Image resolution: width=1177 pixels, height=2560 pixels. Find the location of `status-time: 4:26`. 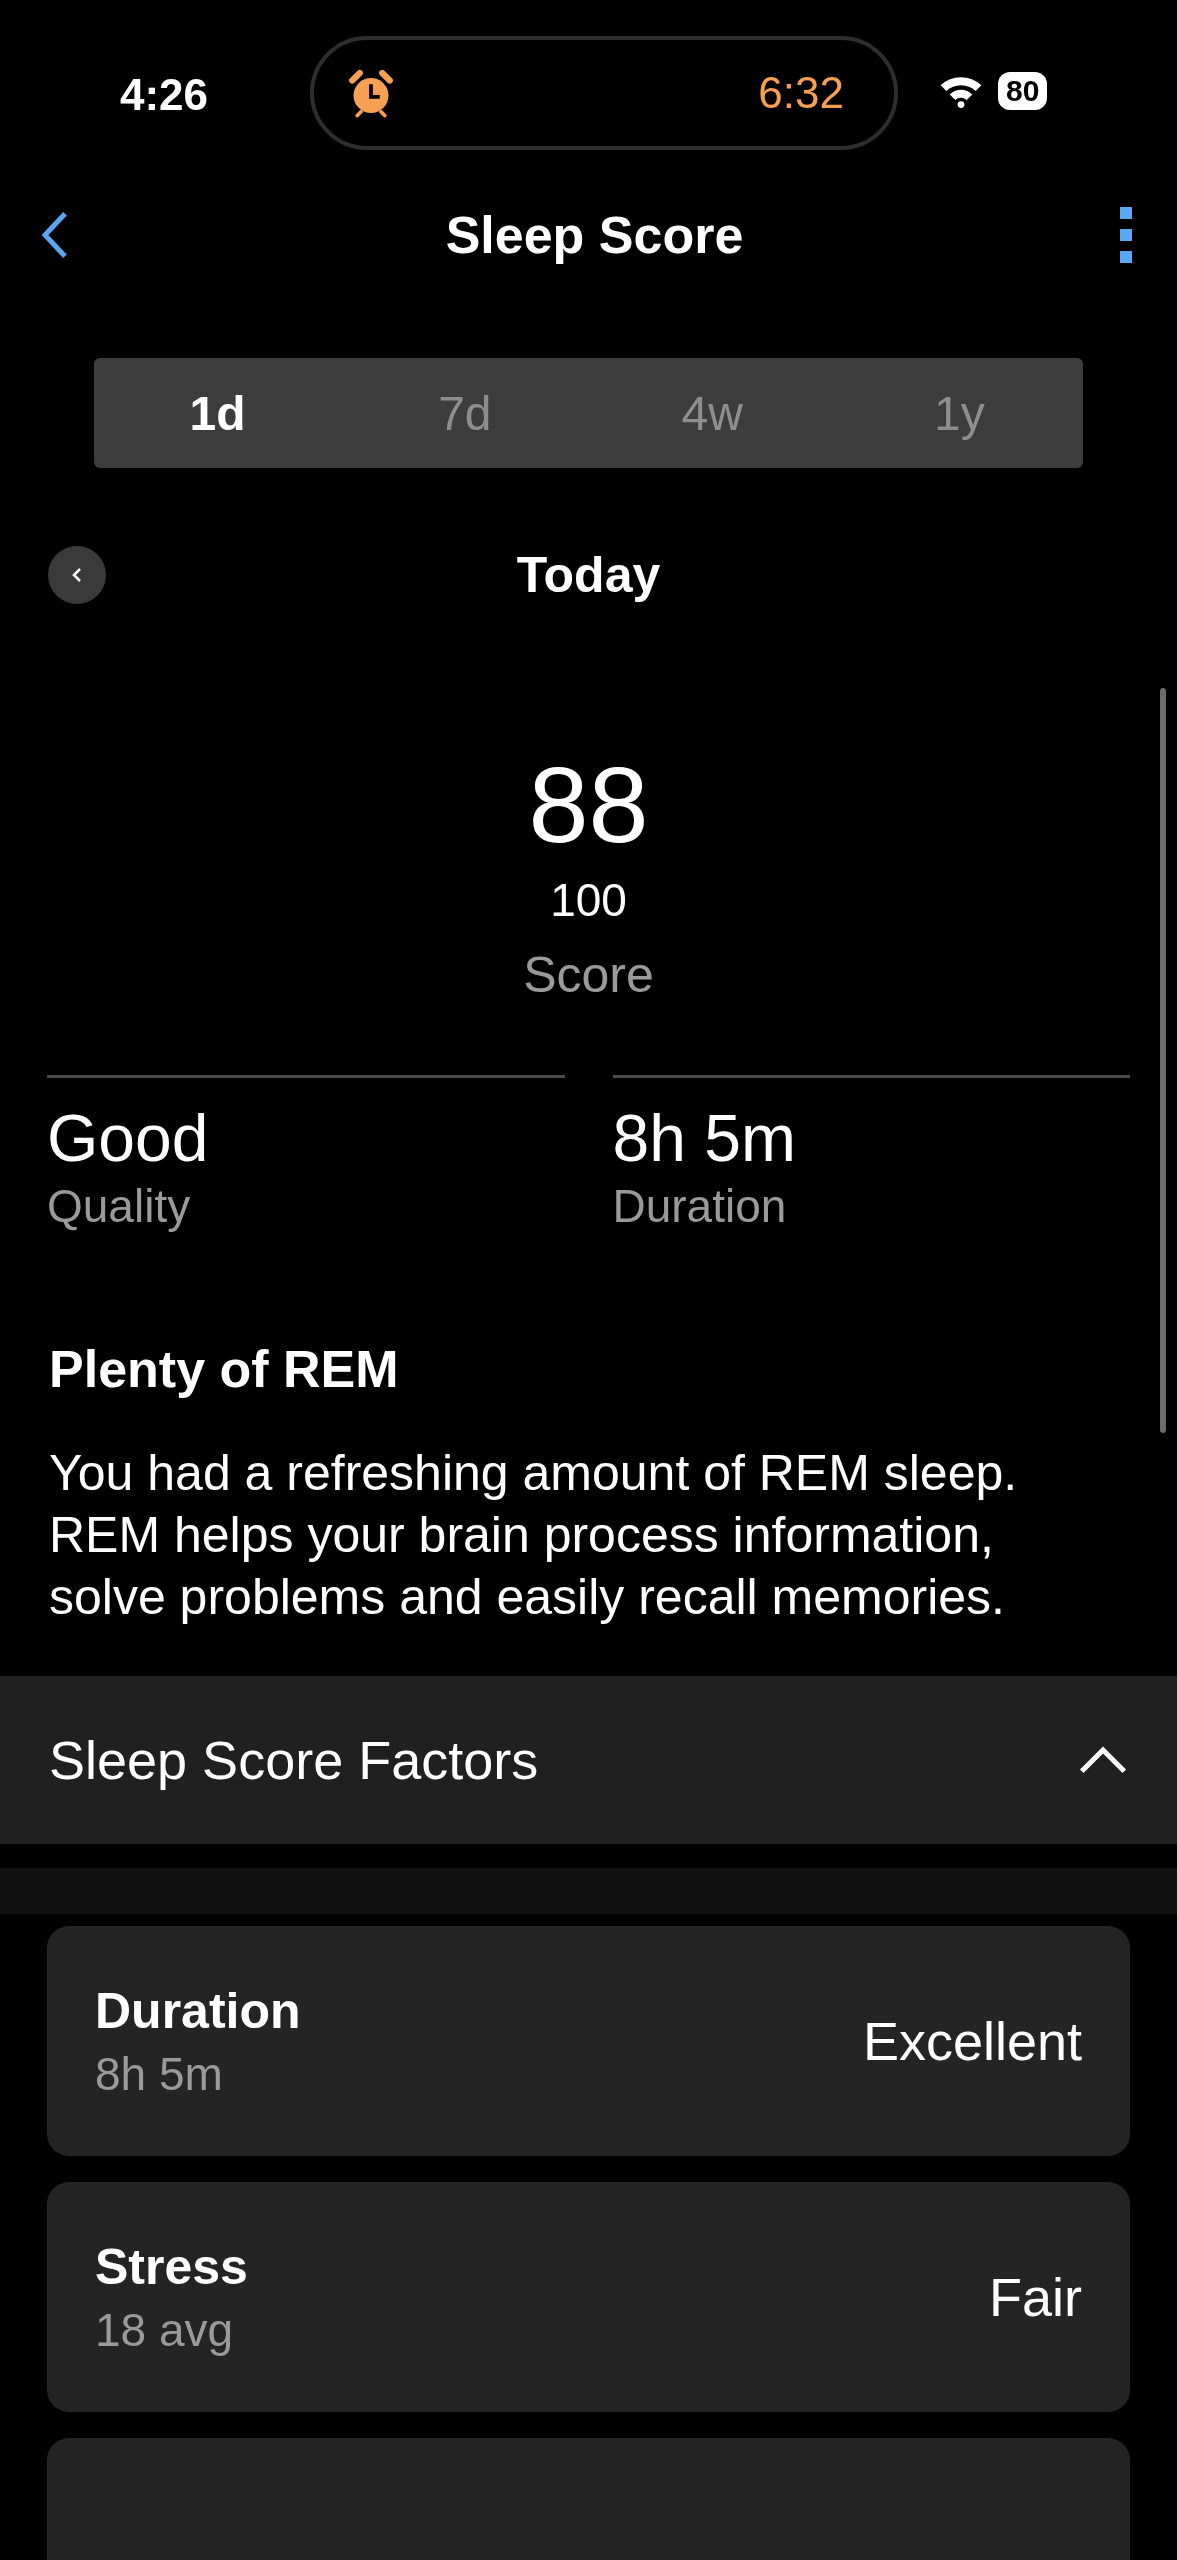

status-time: 4:26 is located at coordinates (164, 95).